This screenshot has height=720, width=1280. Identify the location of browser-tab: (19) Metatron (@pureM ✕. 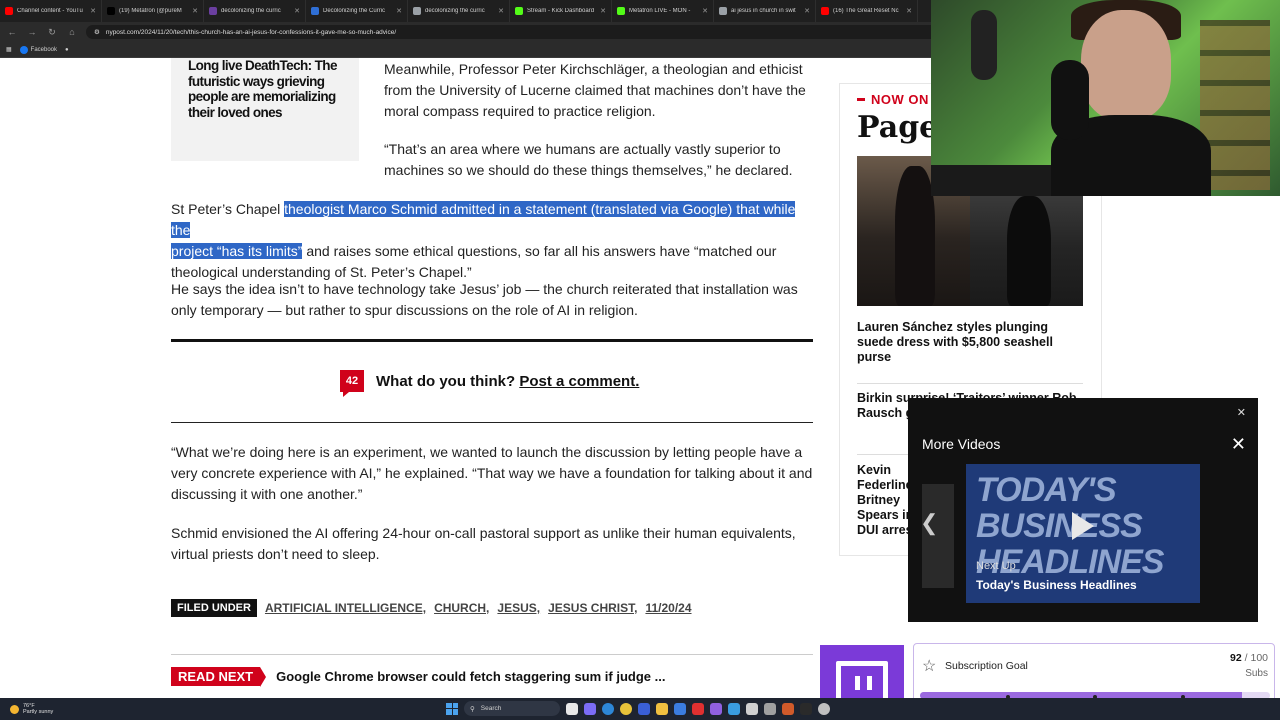
(153, 11).